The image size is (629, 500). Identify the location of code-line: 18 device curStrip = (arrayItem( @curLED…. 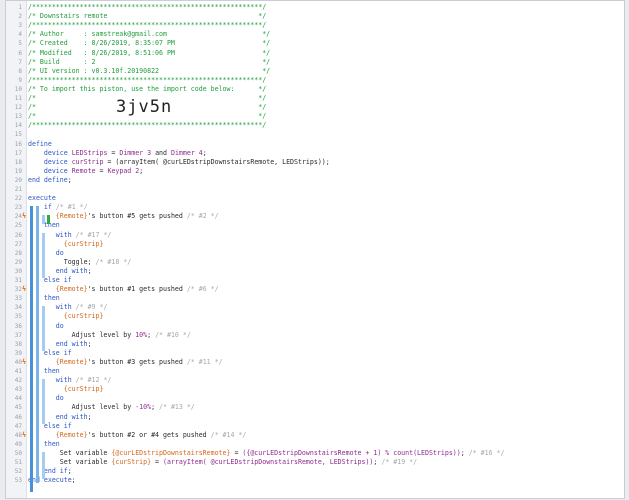
(315, 162).